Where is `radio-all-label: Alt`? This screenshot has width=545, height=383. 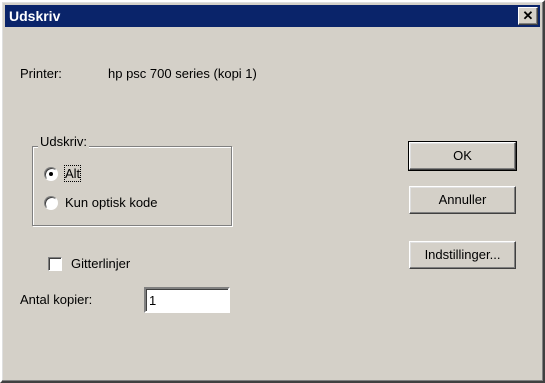 radio-all-label: Alt is located at coordinates (72, 173).